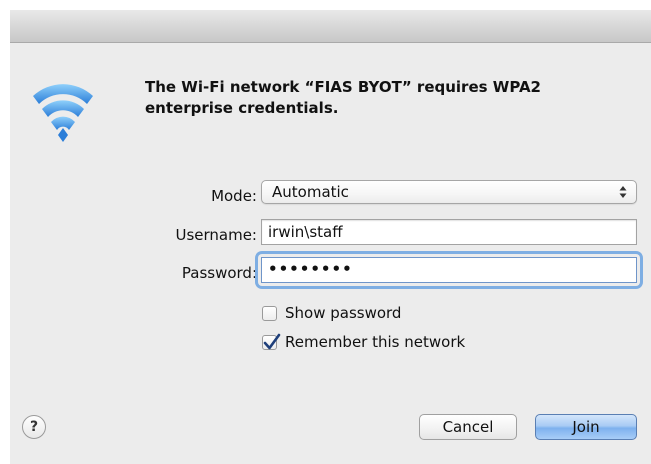  Describe the element at coordinates (449, 232) in the screenshot. I see `username-input` at that location.